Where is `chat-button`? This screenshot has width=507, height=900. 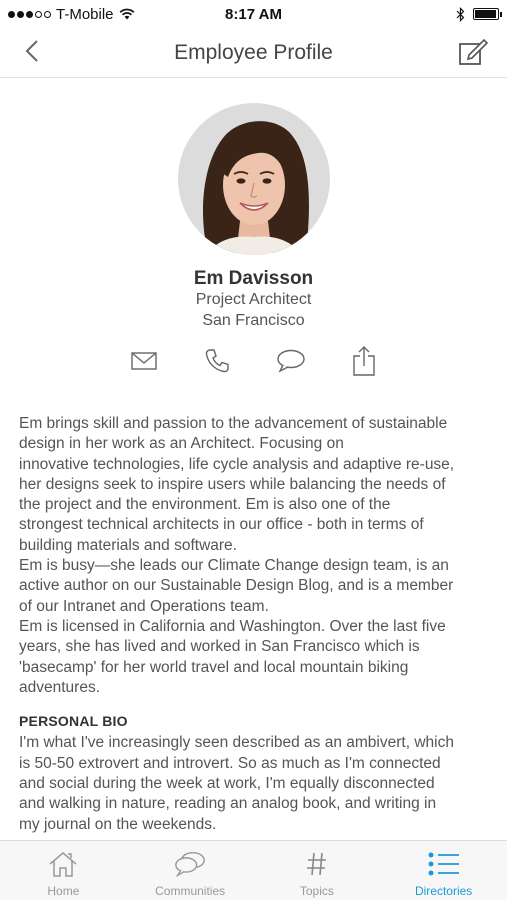
chat-button is located at coordinates (291, 361).